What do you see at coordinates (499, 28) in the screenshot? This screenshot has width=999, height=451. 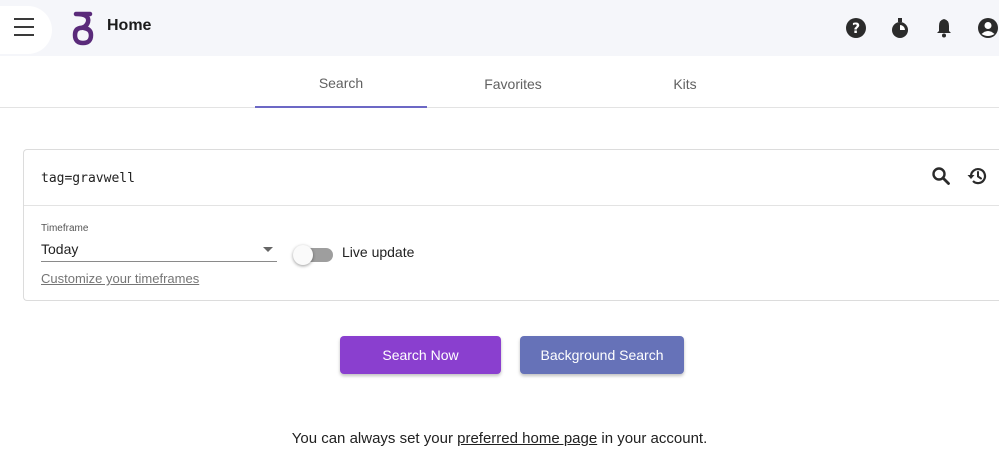 I see `top-bar: Home ?` at bounding box center [499, 28].